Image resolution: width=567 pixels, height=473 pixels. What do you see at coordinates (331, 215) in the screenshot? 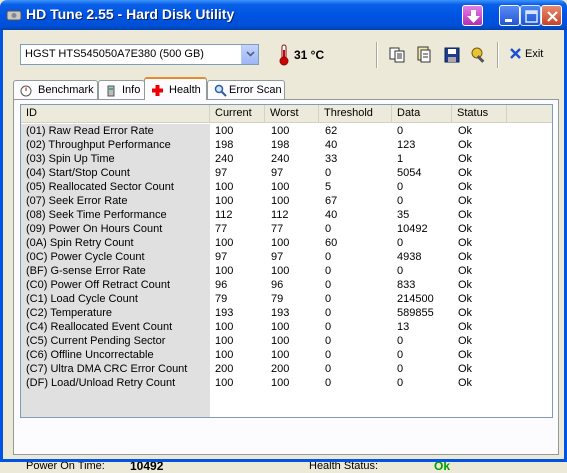
I see `cell-threshold: 40` at bounding box center [331, 215].